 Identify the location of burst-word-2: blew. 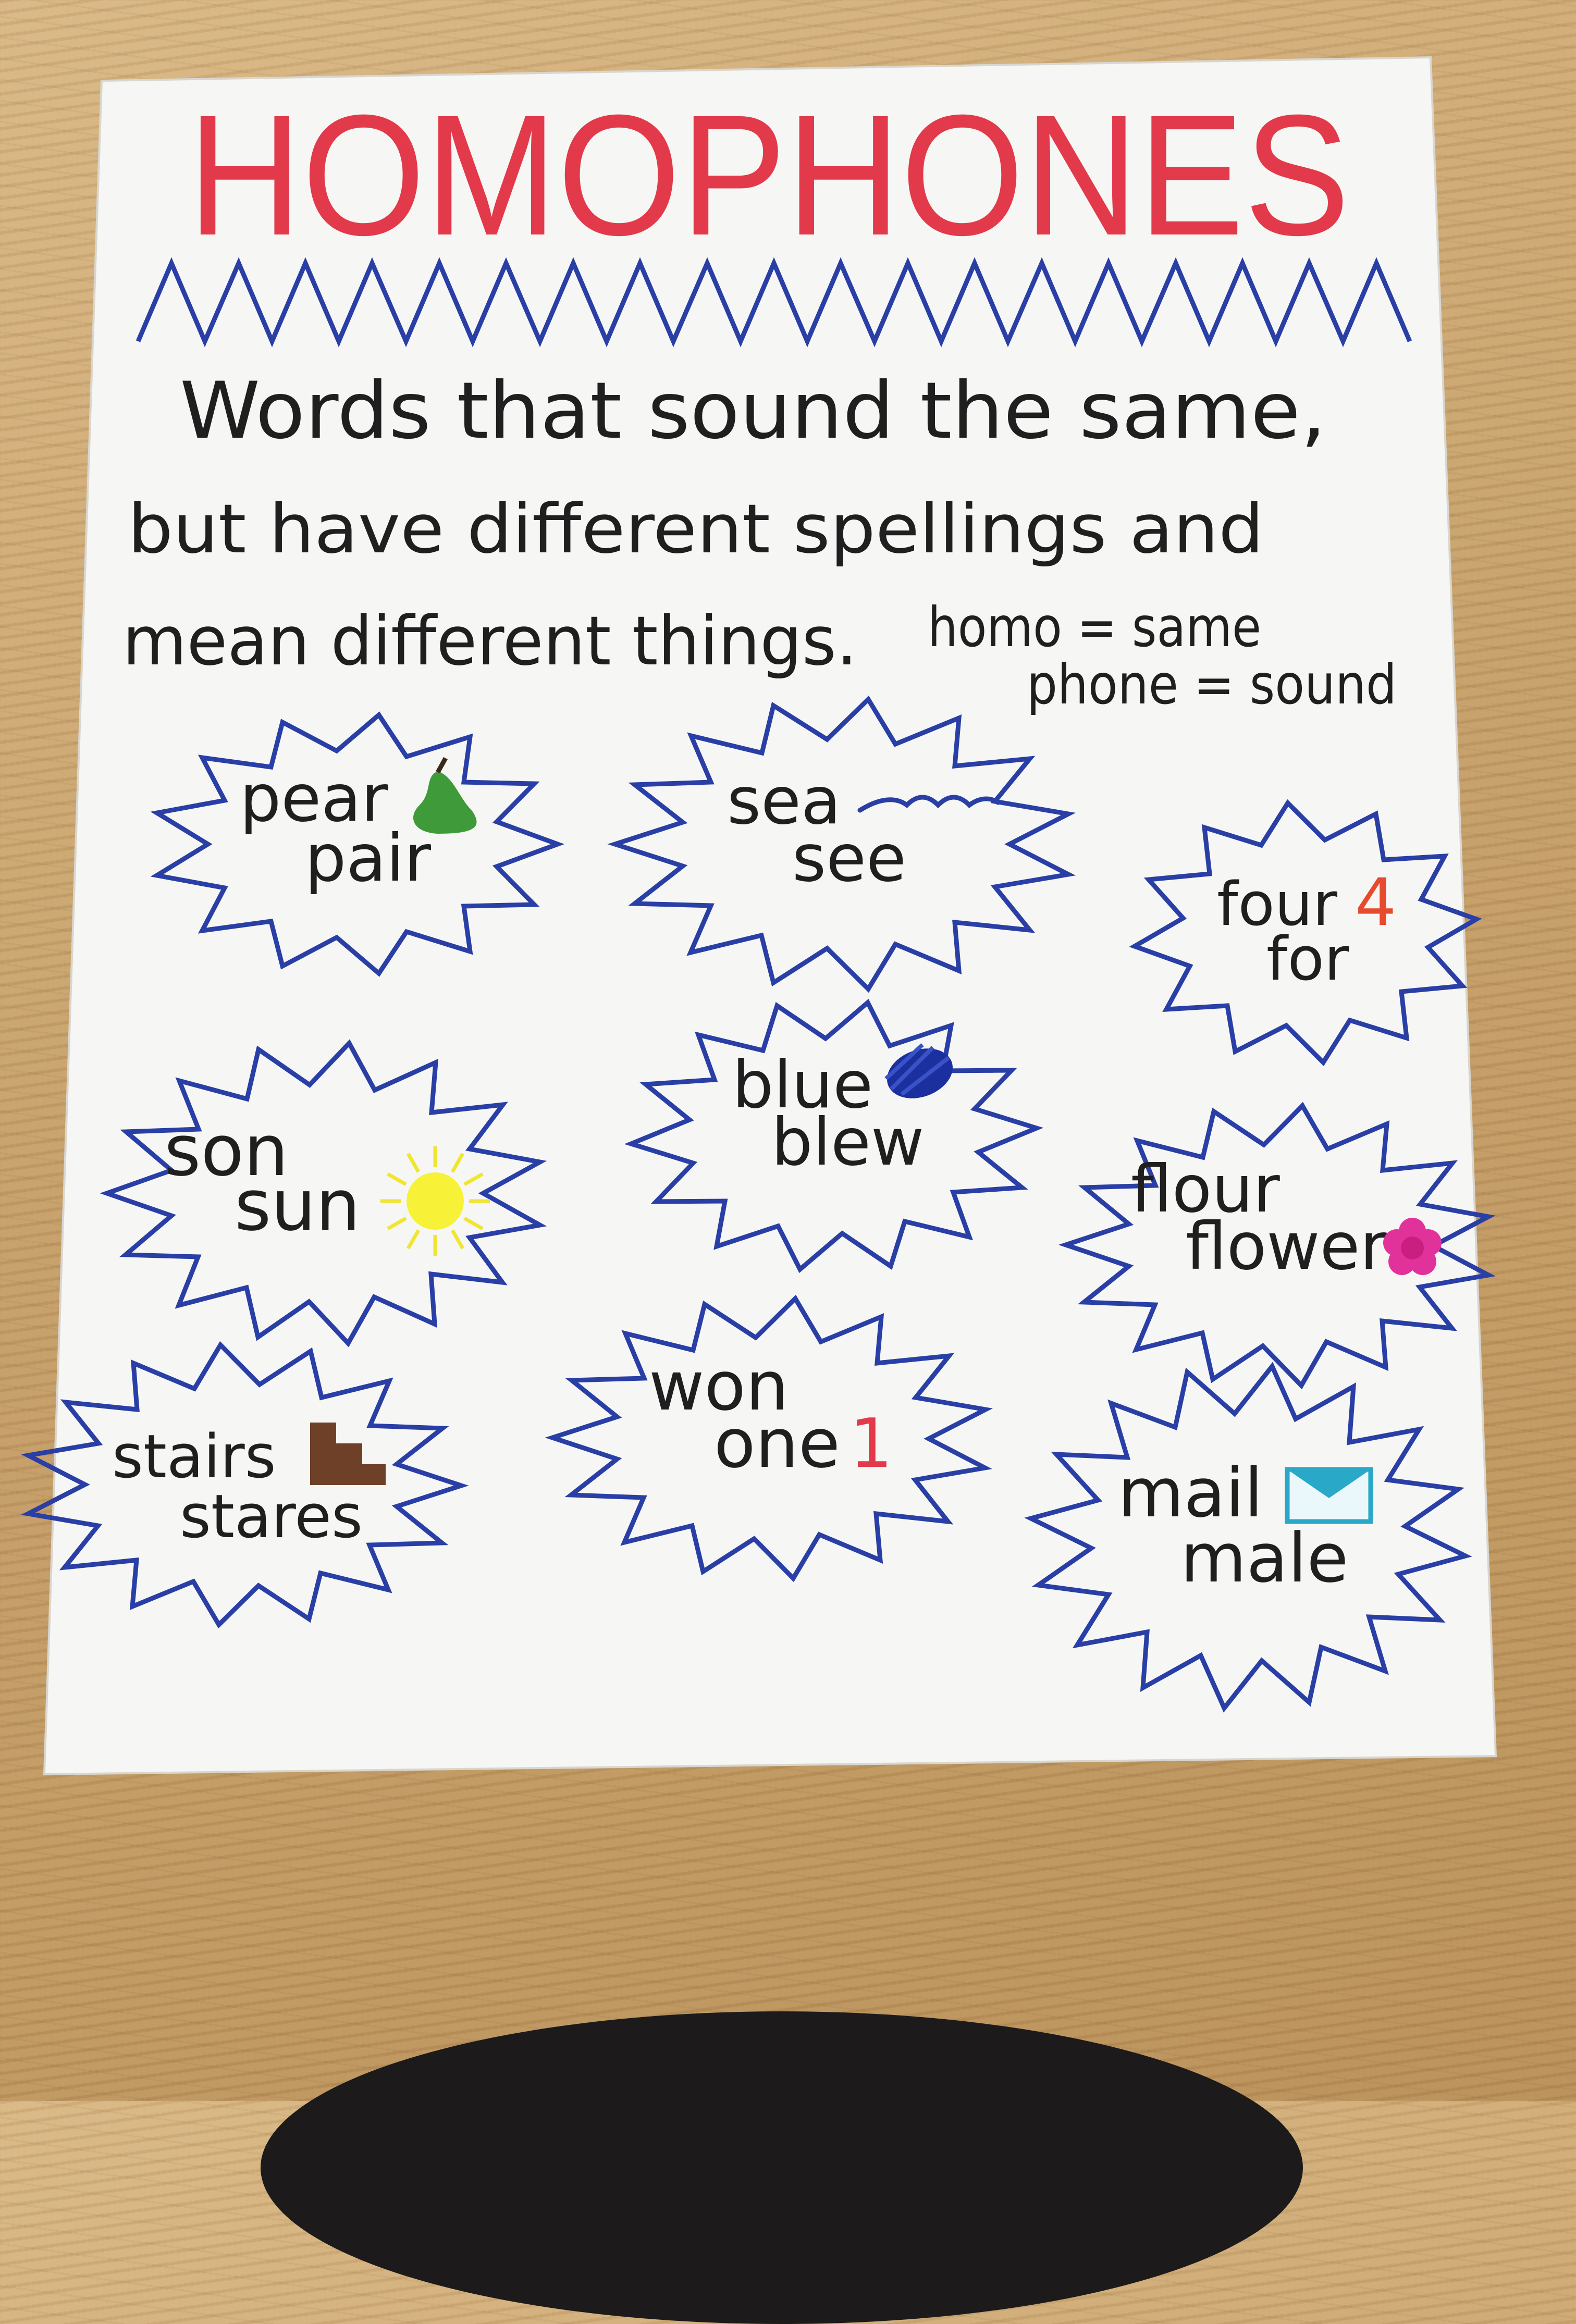
(847, 1143).